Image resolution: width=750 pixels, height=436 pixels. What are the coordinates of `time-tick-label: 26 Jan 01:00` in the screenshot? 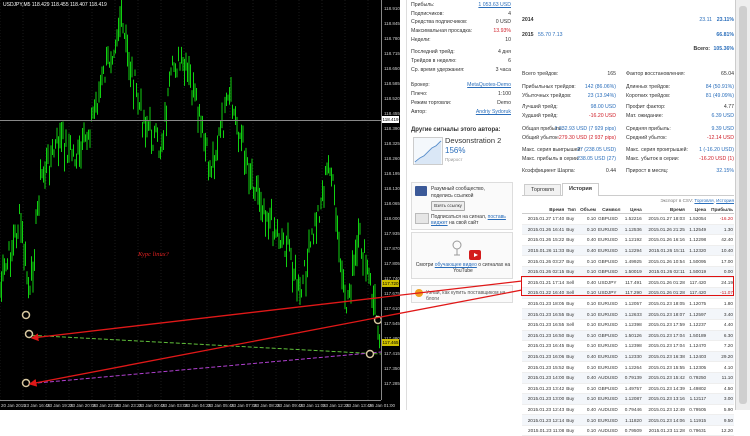 It's located at (382, 405).